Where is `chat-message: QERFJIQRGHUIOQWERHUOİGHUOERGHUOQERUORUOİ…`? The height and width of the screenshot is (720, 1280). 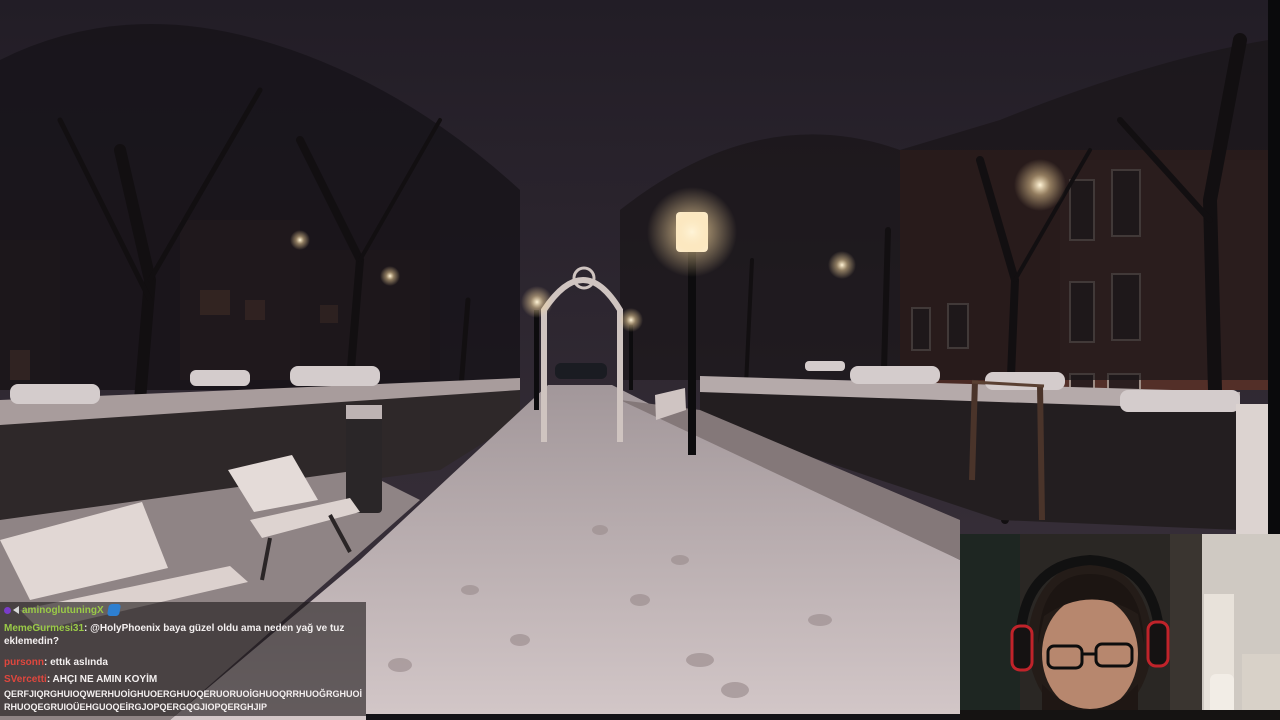 chat-message: QERFJIQRGHUIOQWERHUOİGHUOERGHUOQERUORUOİ… is located at coordinates (185, 701).